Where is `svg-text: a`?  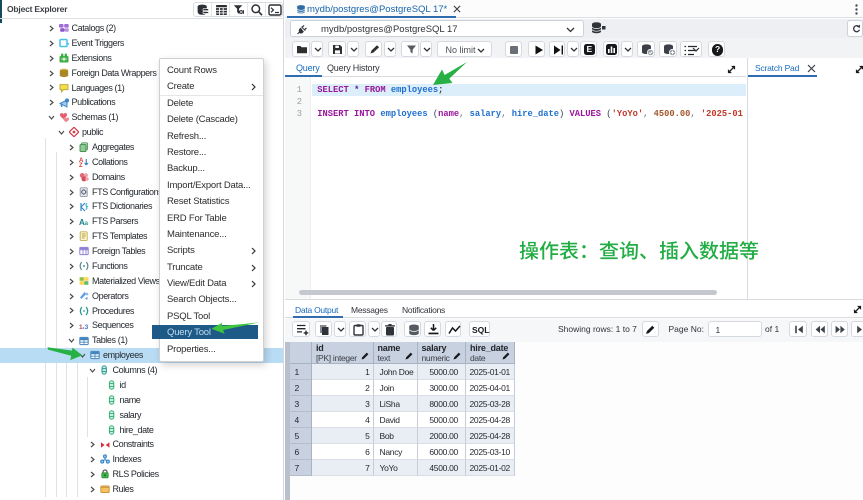 svg-text: a is located at coordinates (87, 223).